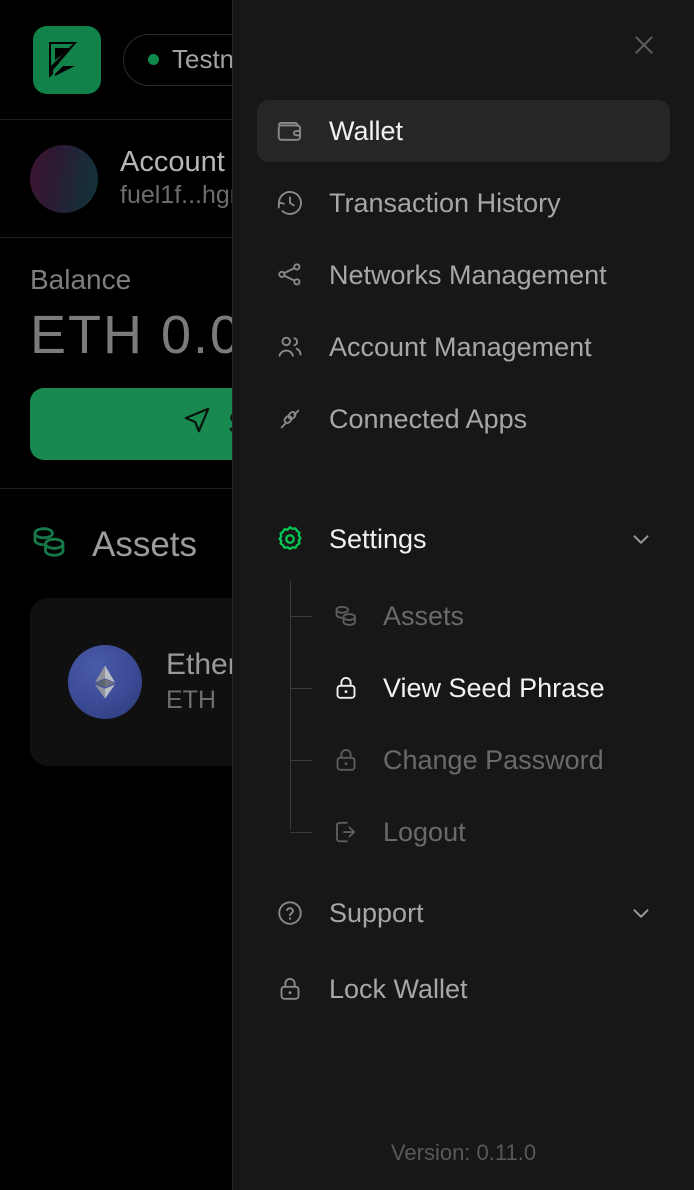 The height and width of the screenshot is (1190, 694). Describe the element at coordinates (378, 538) in the screenshot. I see `menu-item-label: Settings` at that location.